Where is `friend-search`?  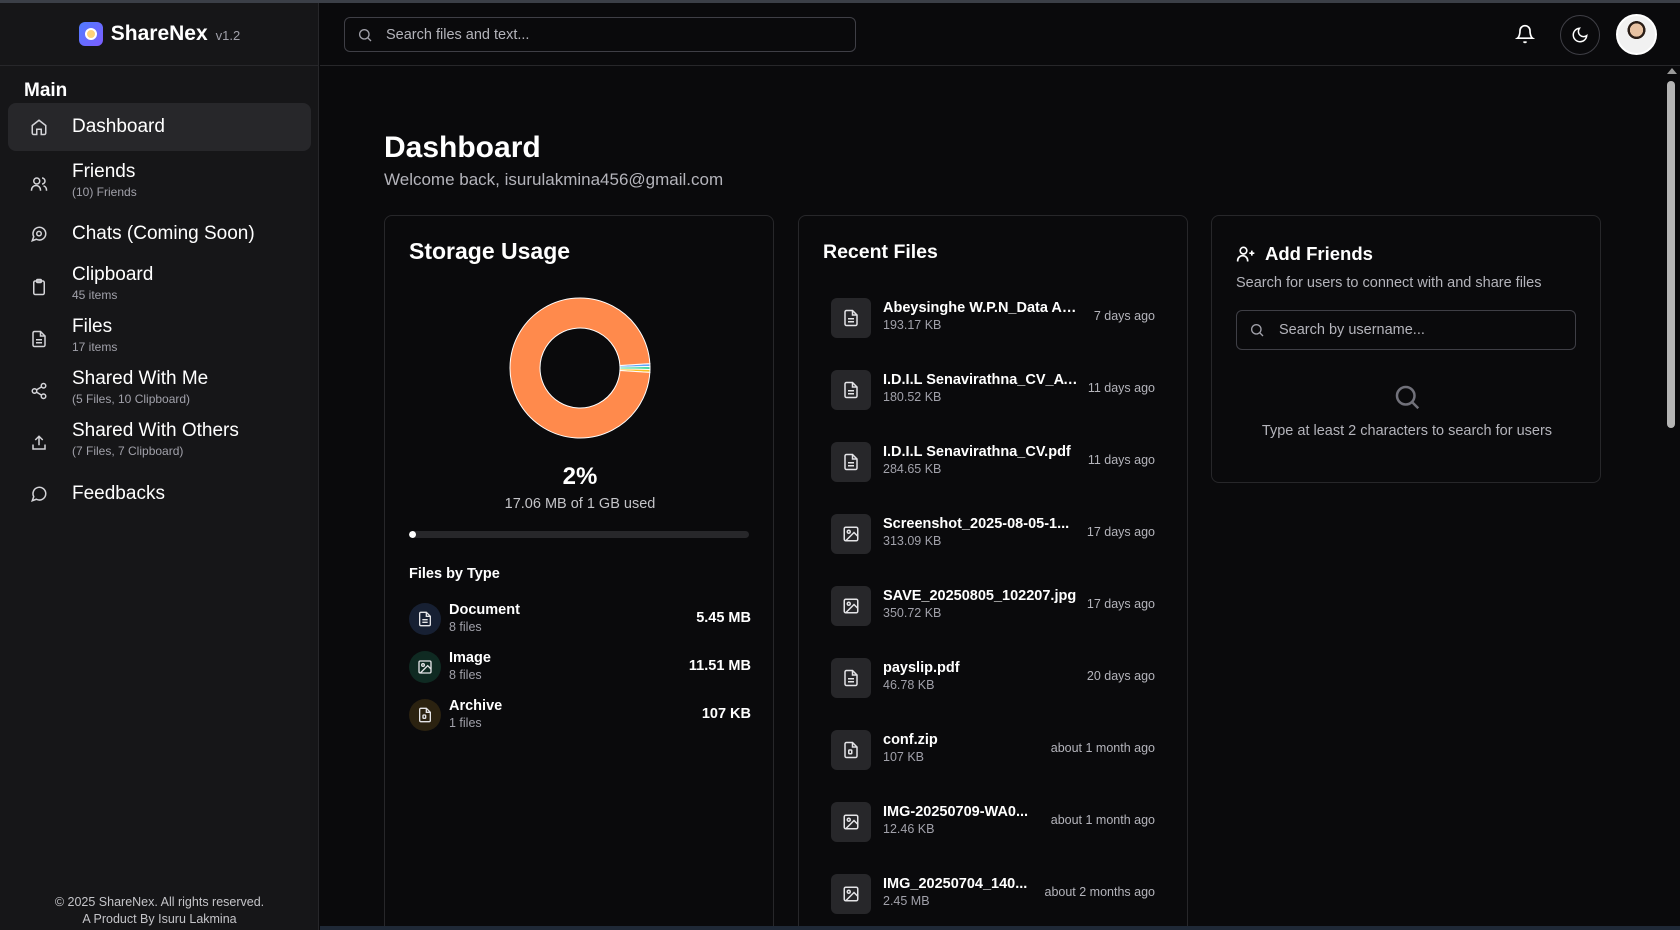
friend-search is located at coordinates (1406, 330).